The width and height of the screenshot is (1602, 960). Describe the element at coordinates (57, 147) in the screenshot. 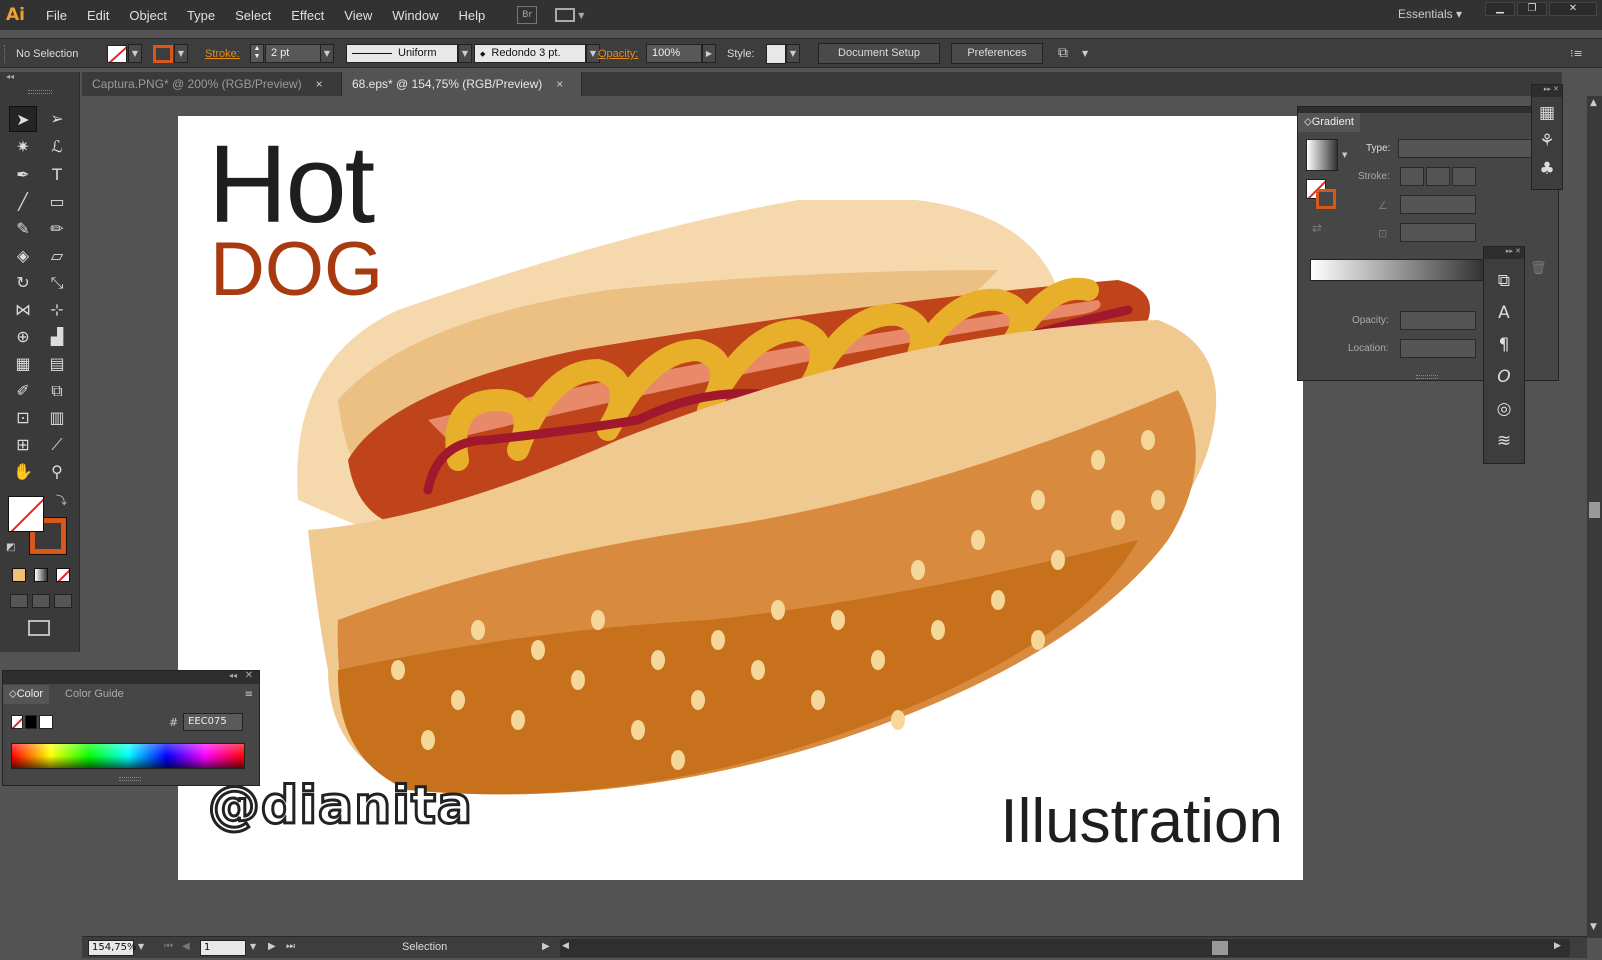

I see `lasso-tool-icon: ℒ` at that location.